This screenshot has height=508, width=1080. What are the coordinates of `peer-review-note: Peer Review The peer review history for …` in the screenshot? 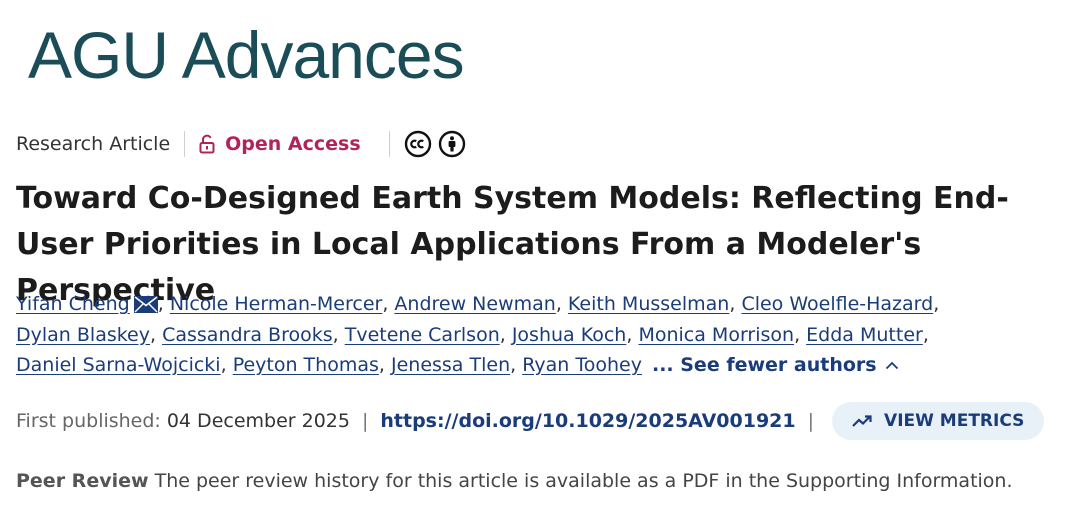 It's located at (514, 481).